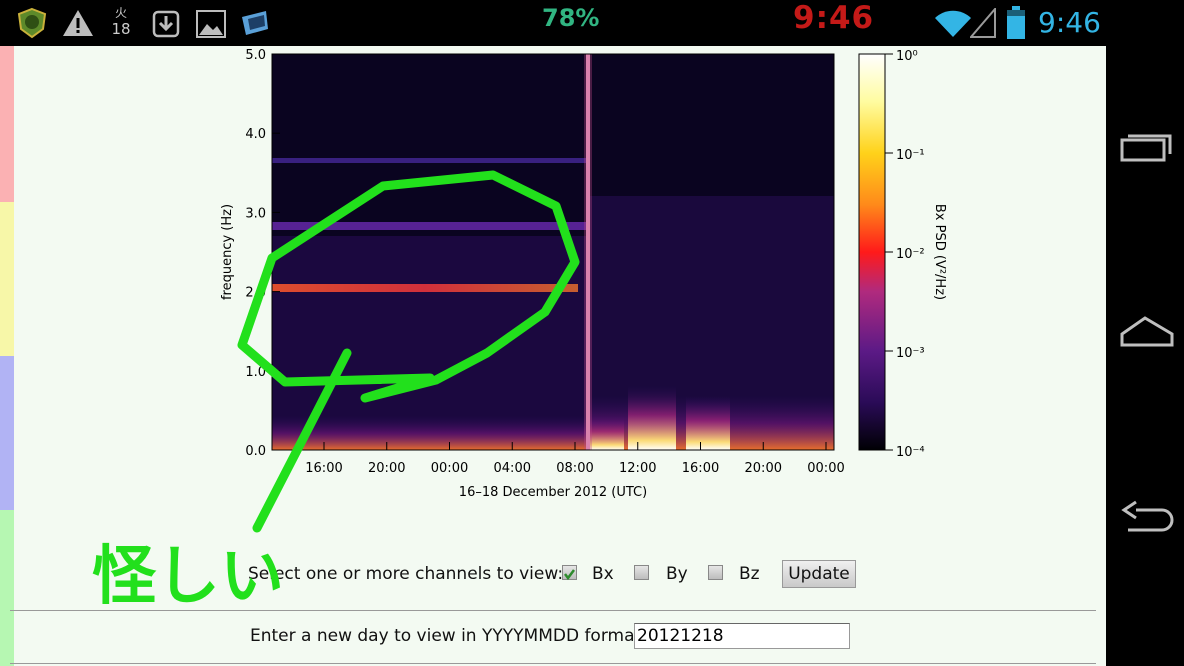  What do you see at coordinates (907, 56) in the screenshot?
I see `colorbar-tick-label: 10⁰` at bounding box center [907, 56].